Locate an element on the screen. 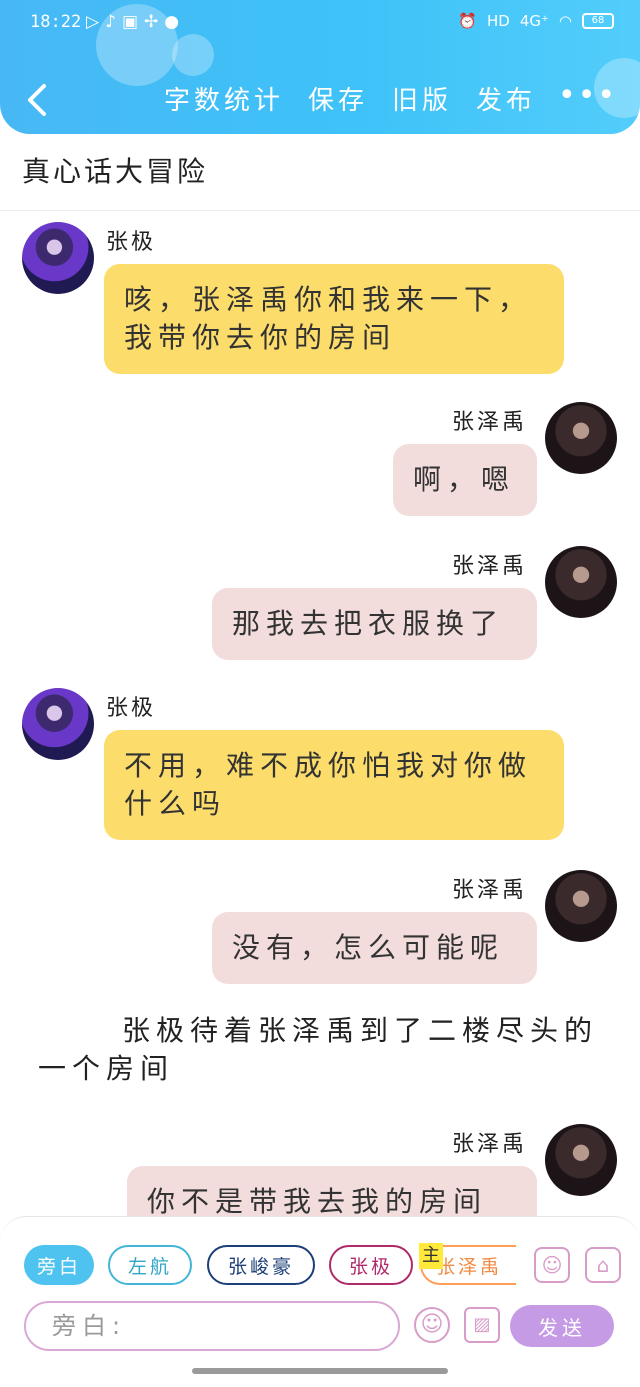 The height and width of the screenshot is (1387, 640). header: 18:22 ▷♪▣✢● ⏰ HD 4G⁺ ◠ 68 字数统计 保存 旧版 发布 is located at coordinates (320, 67).